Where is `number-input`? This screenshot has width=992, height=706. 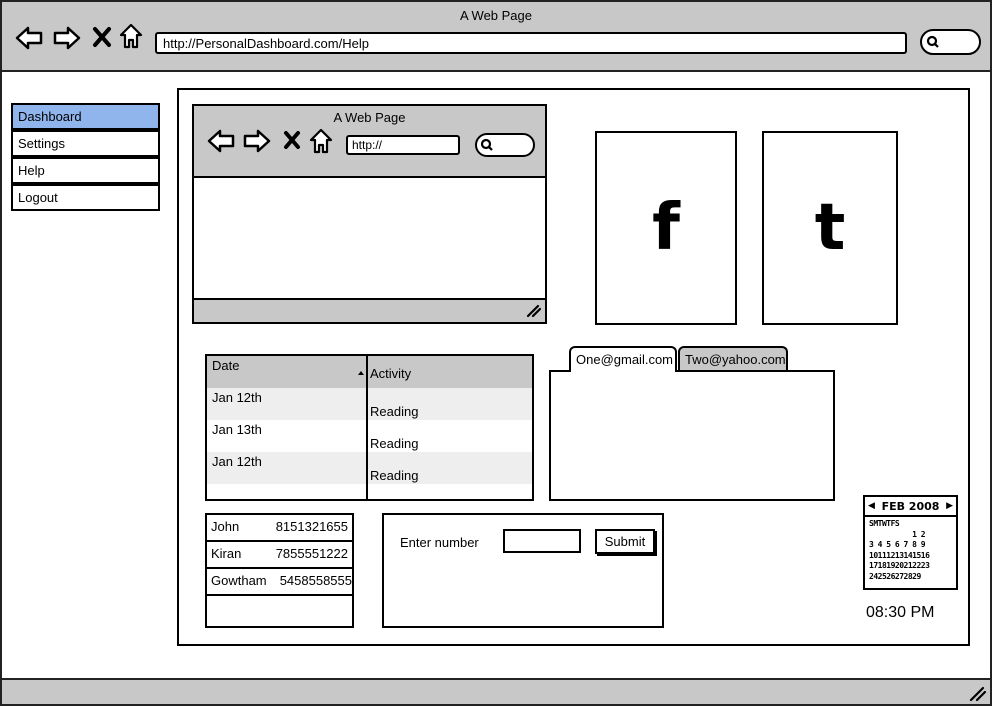 number-input is located at coordinates (542, 541).